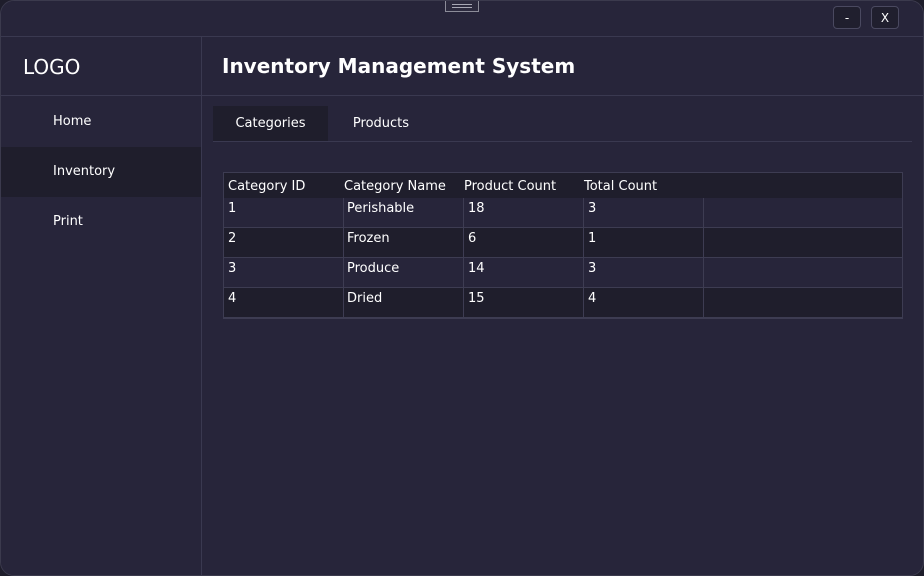  What do you see at coordinates (399, 66) in the screenshot?
I see `page-title: Inventory Management System` at bounding box center [399, 66].